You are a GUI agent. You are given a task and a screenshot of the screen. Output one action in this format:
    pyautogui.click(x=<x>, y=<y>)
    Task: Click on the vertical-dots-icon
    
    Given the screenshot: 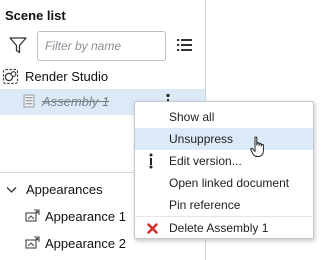 What is the action you would take?
    pyautogui.click(x=151, y=161)
    